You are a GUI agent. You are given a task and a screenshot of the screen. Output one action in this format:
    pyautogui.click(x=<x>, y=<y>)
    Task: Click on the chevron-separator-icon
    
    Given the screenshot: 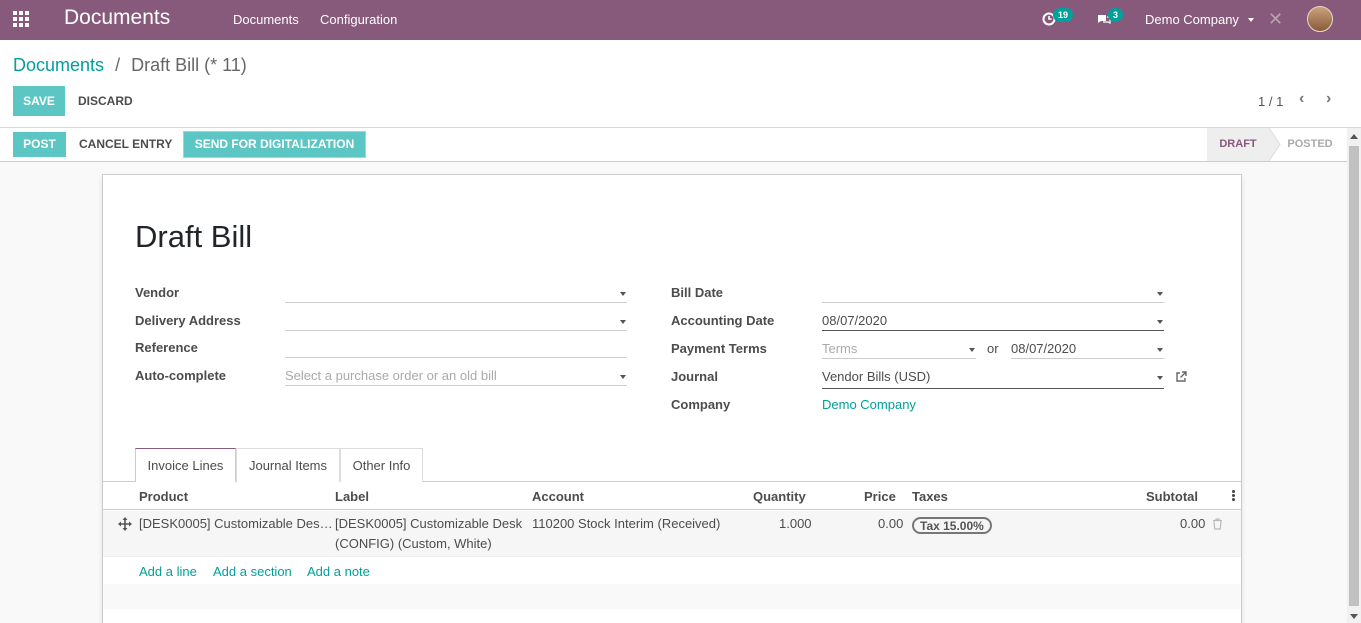 What is the action you would take?
    pyautogui.click(x=1275, y=144)
    